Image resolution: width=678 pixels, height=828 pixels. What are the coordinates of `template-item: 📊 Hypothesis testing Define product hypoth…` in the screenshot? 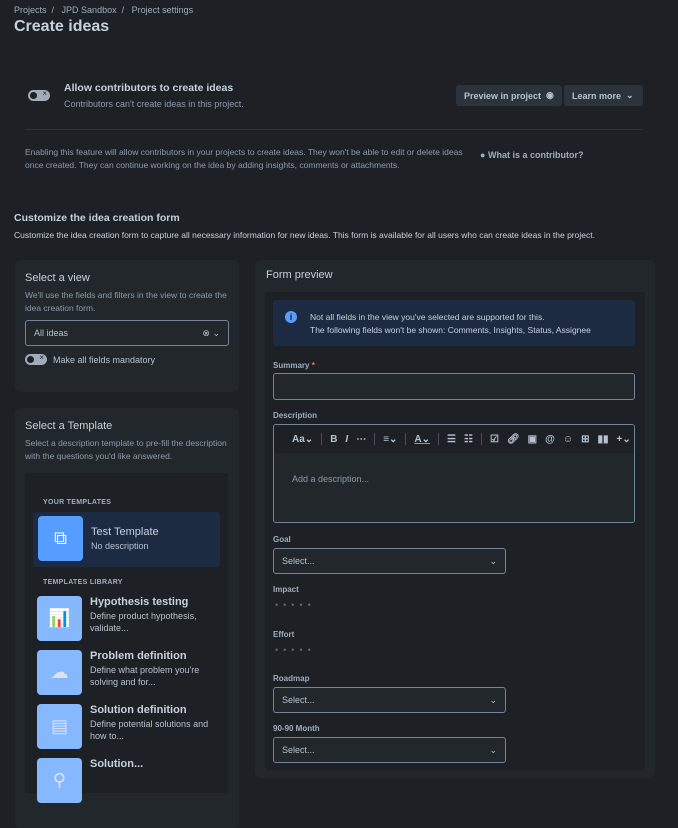 It's located at (126, 616).